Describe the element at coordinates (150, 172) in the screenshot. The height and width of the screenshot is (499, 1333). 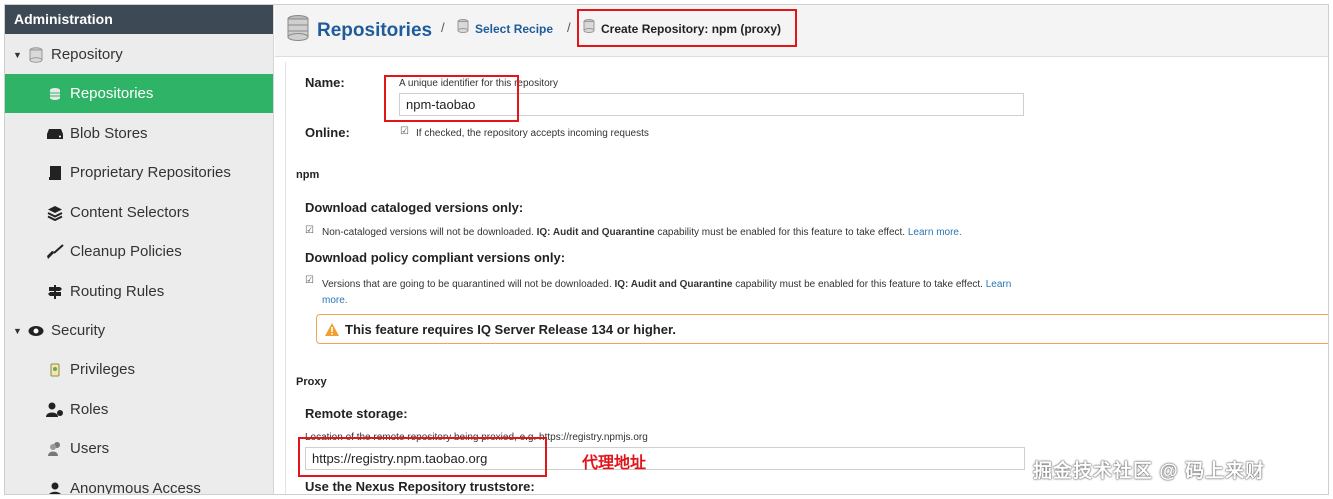
I see `sidebar-item-label: Proprietary Repositories` at that location.